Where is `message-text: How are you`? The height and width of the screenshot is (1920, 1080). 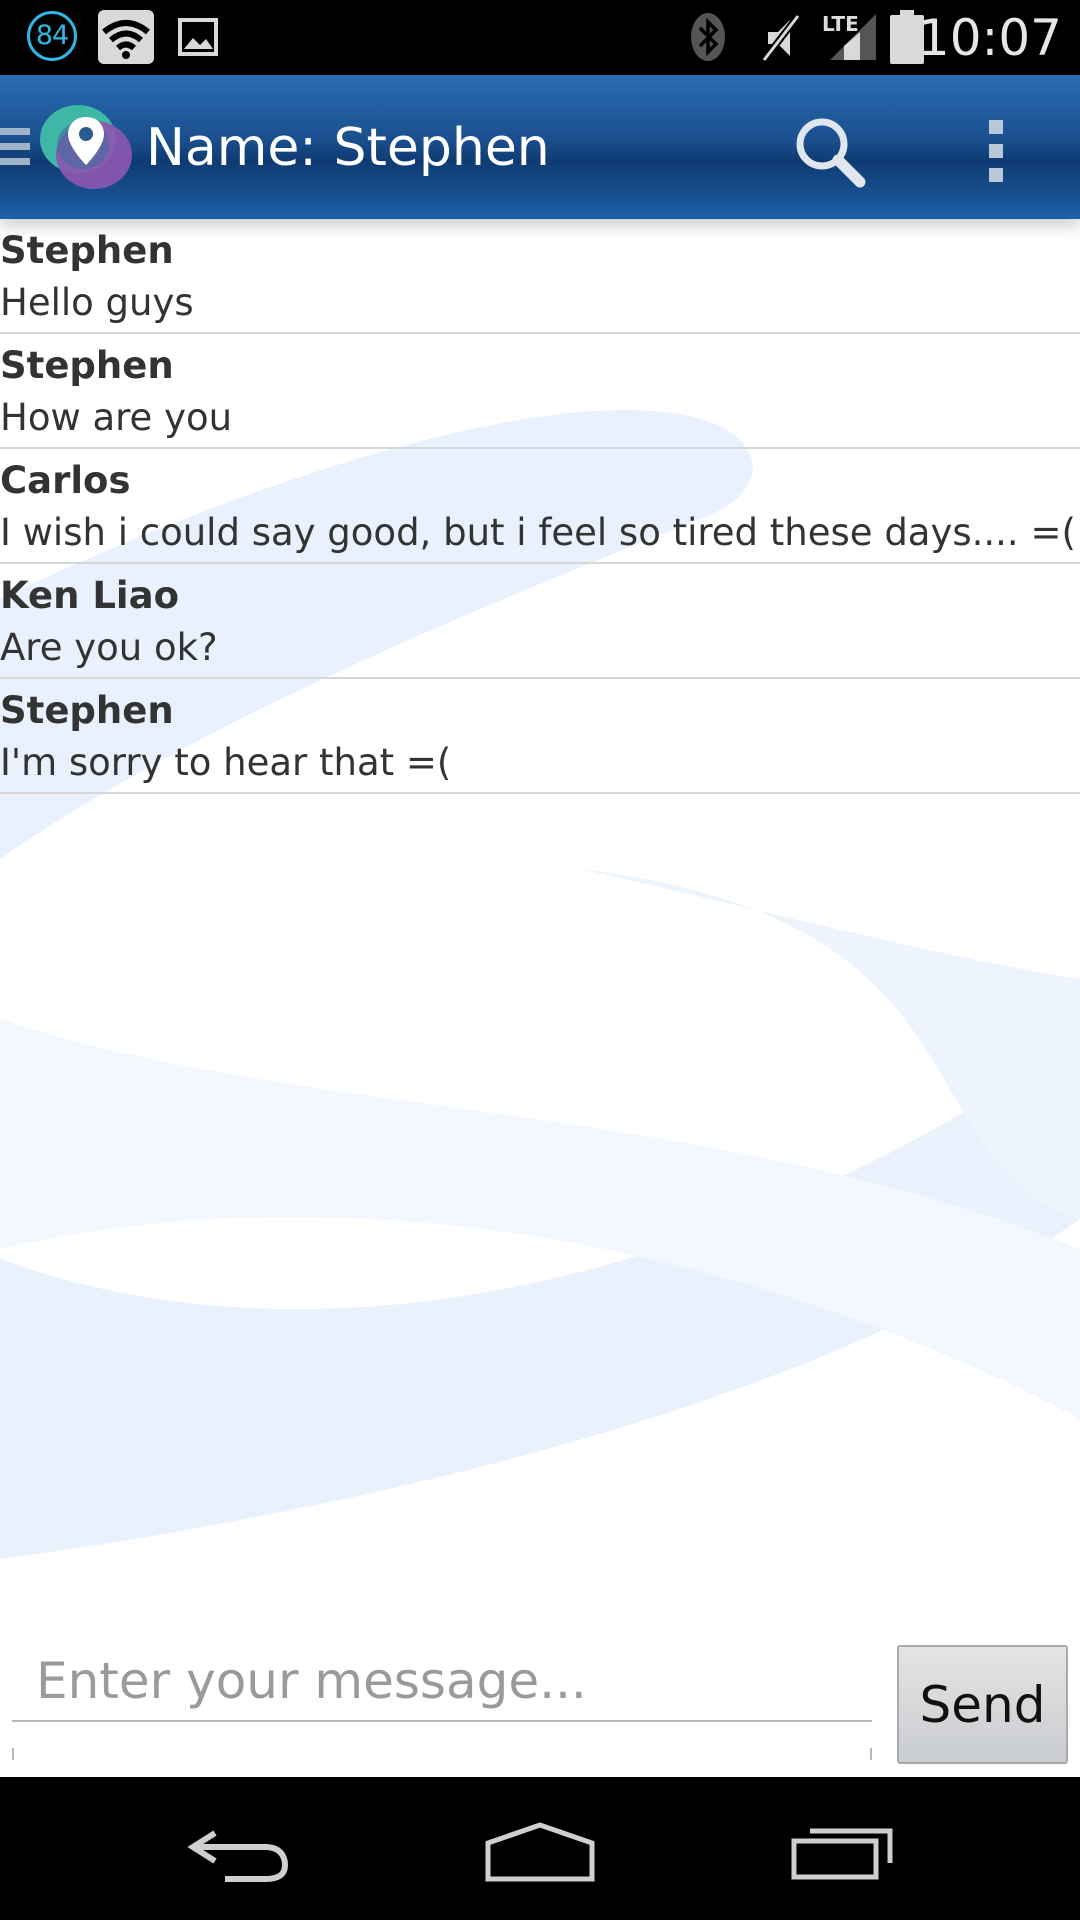 message-text: How are you is located at coordinates (116, 417).